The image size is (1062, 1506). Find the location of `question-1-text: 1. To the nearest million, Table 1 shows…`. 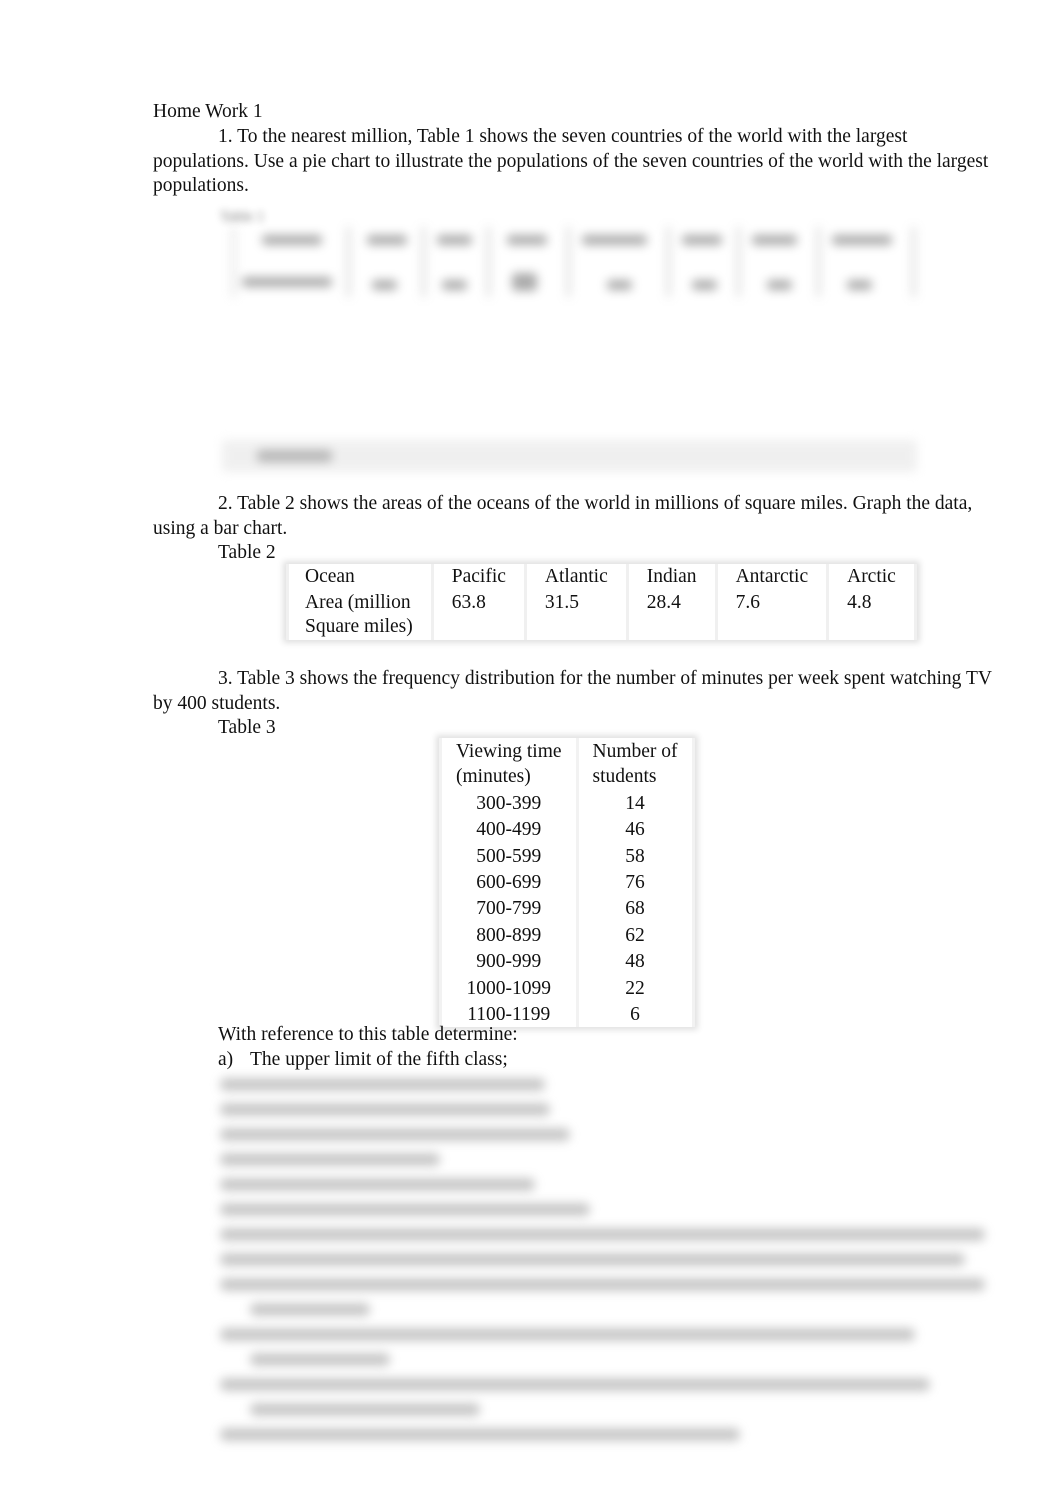

question-1-text: 1. To the nearest million, Table 1 shows… is located at coordinates (571, 161).